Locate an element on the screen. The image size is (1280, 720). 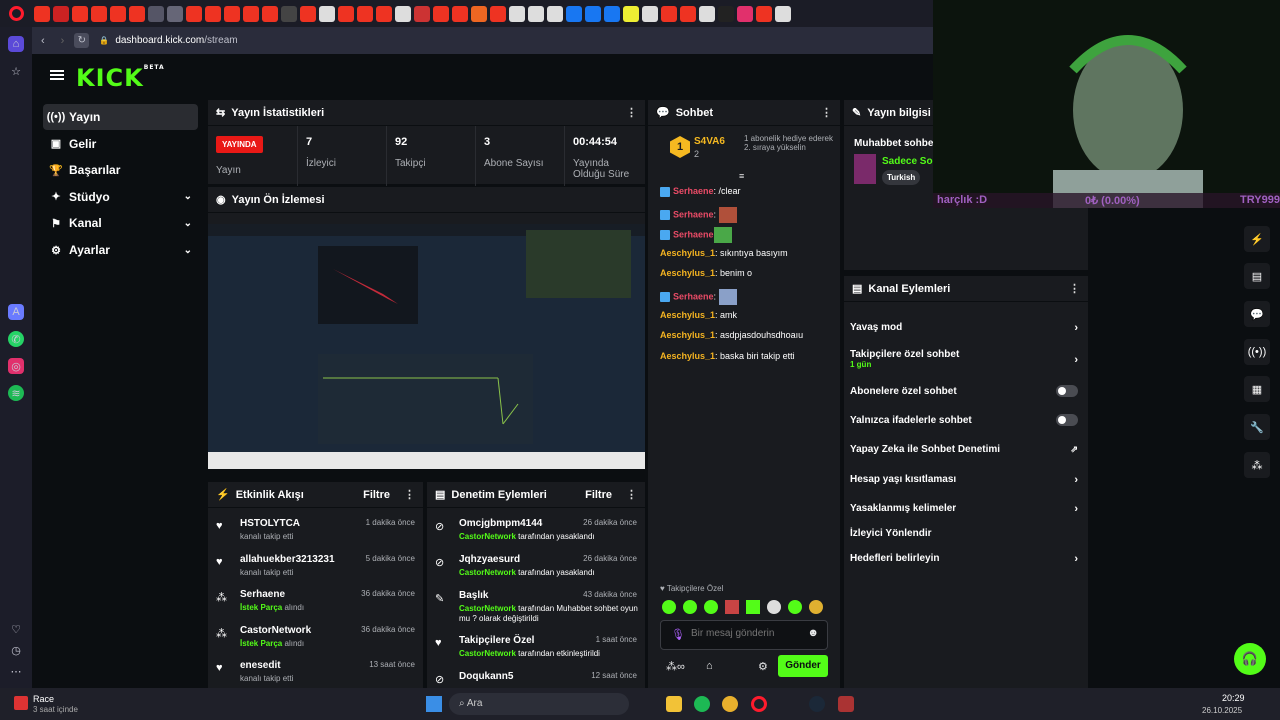
tag-turkish: Turkish is located at coordinates (901, 177).